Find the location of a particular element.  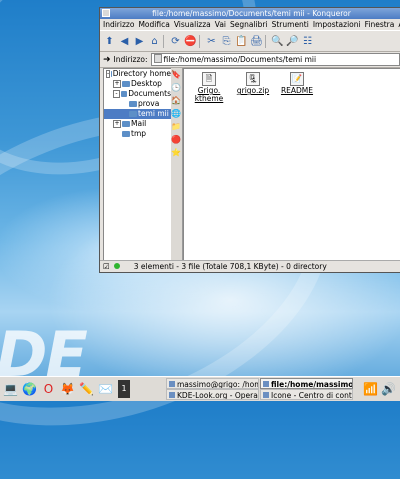

copy-icon: ⎘ is located at coordinates (226, 41).